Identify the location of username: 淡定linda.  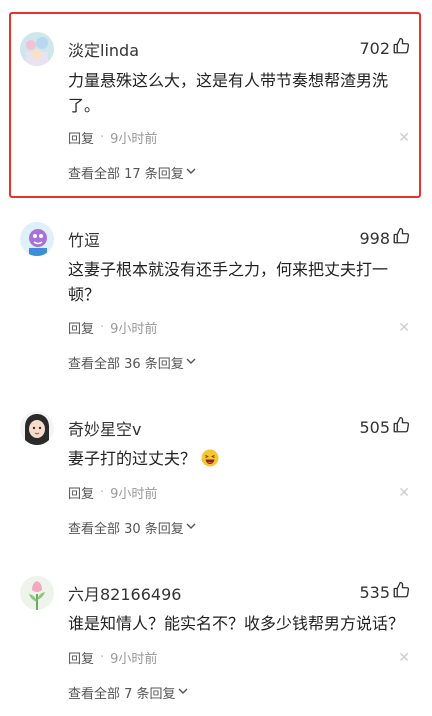
(103, 49).